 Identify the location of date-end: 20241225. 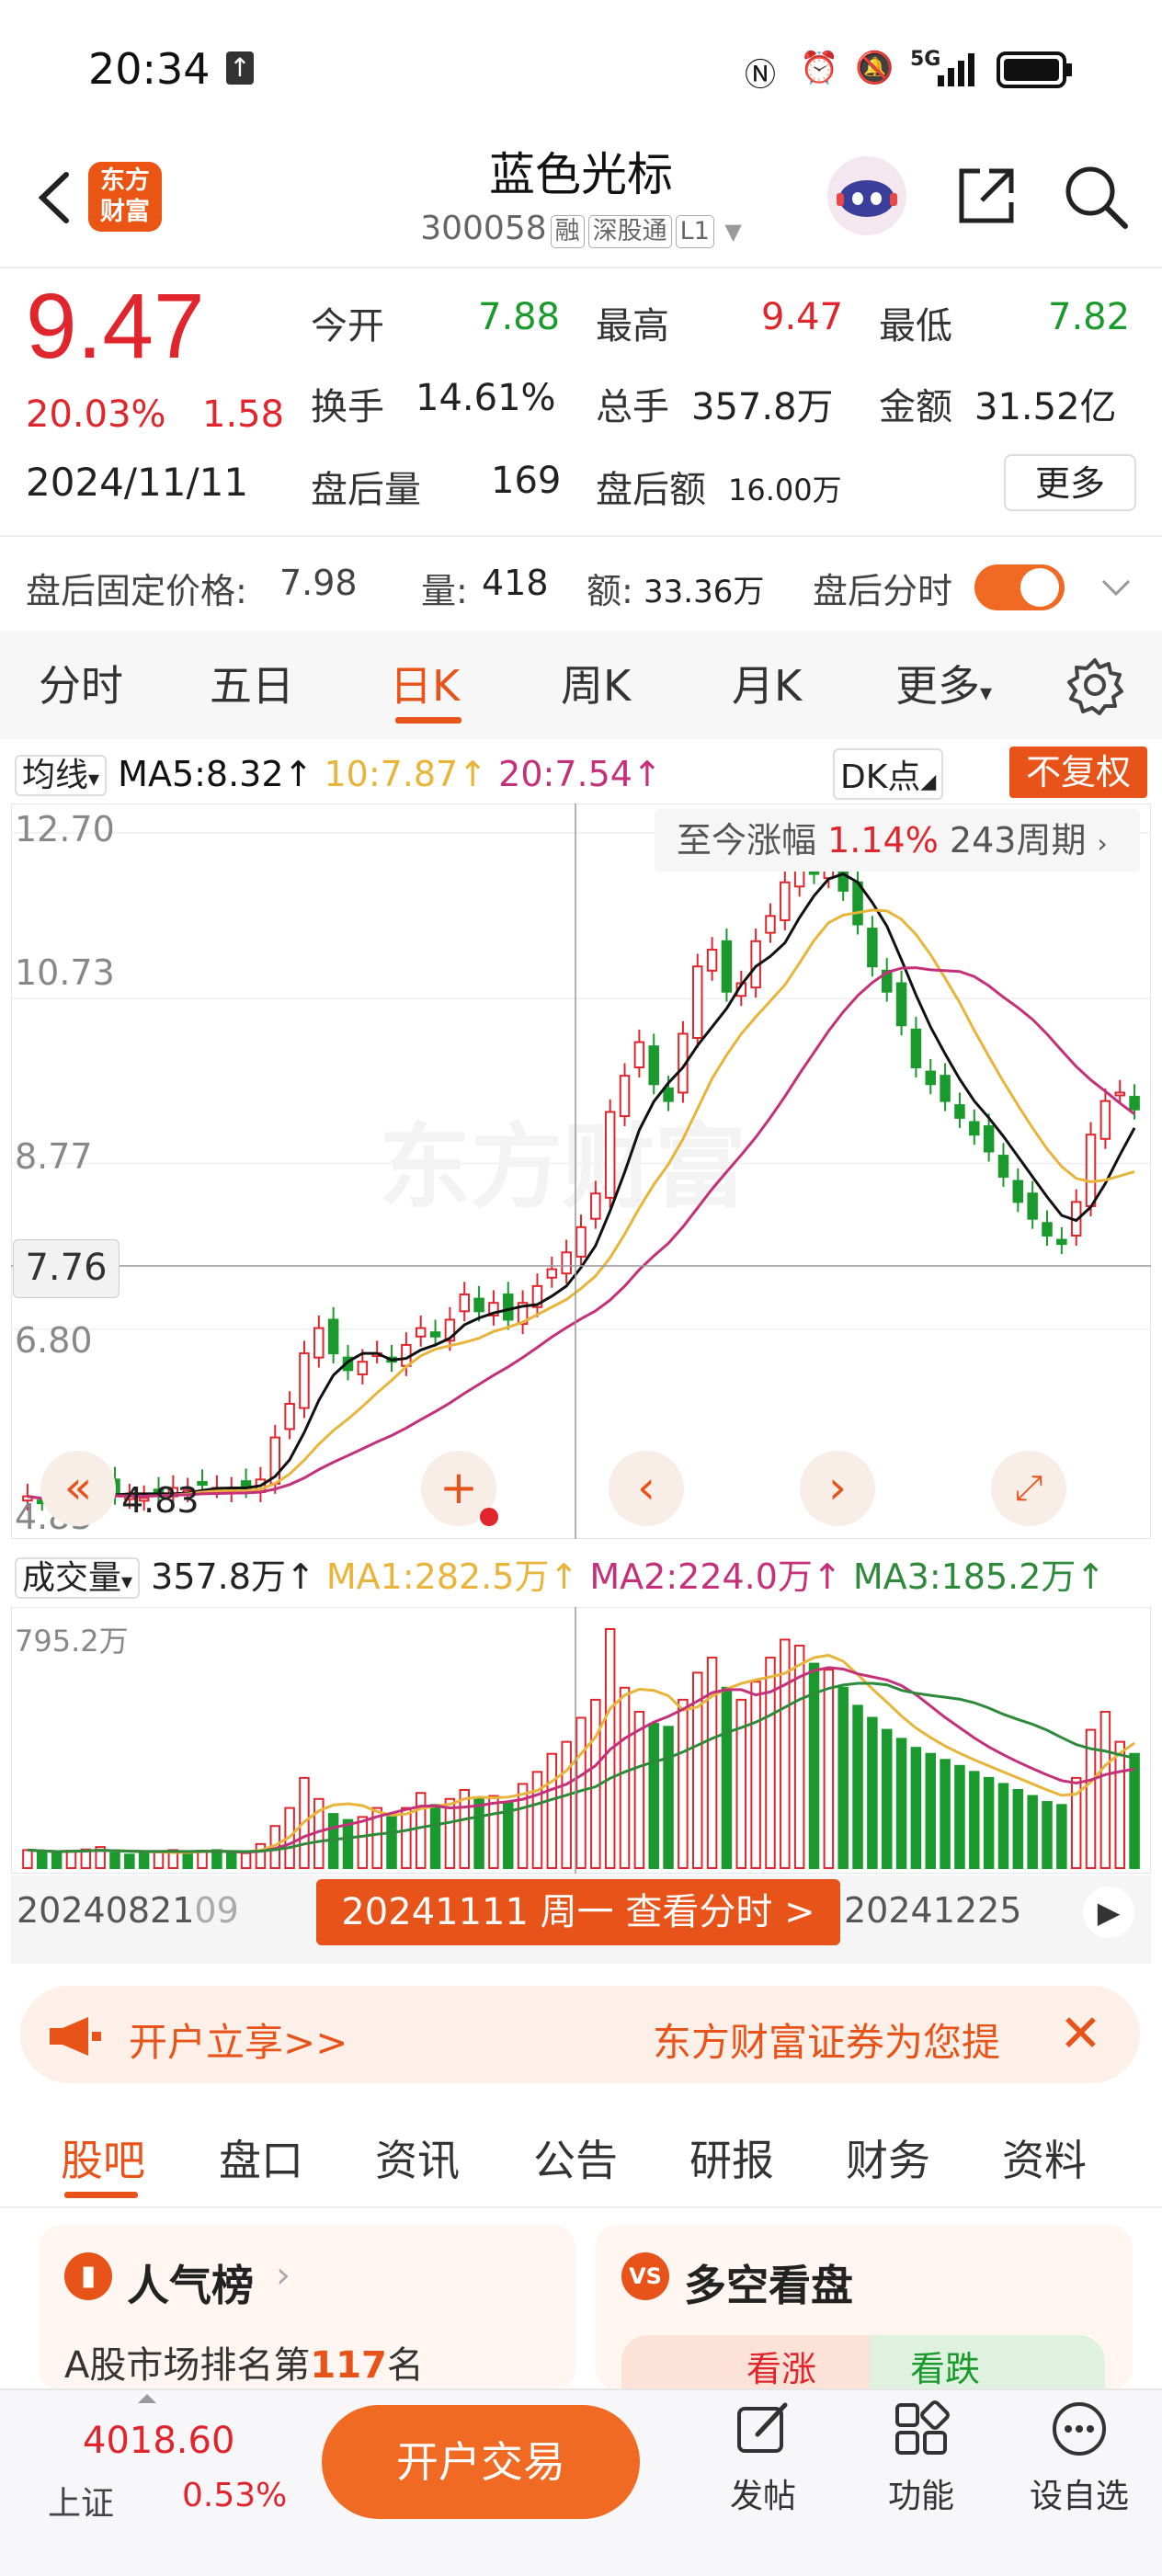
(933, 1910).